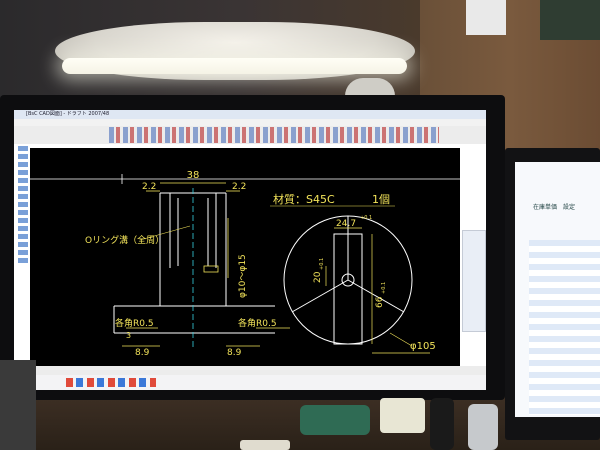 The image size is (600, 450). I want to click on desk-item-connector, so click(265, 445).